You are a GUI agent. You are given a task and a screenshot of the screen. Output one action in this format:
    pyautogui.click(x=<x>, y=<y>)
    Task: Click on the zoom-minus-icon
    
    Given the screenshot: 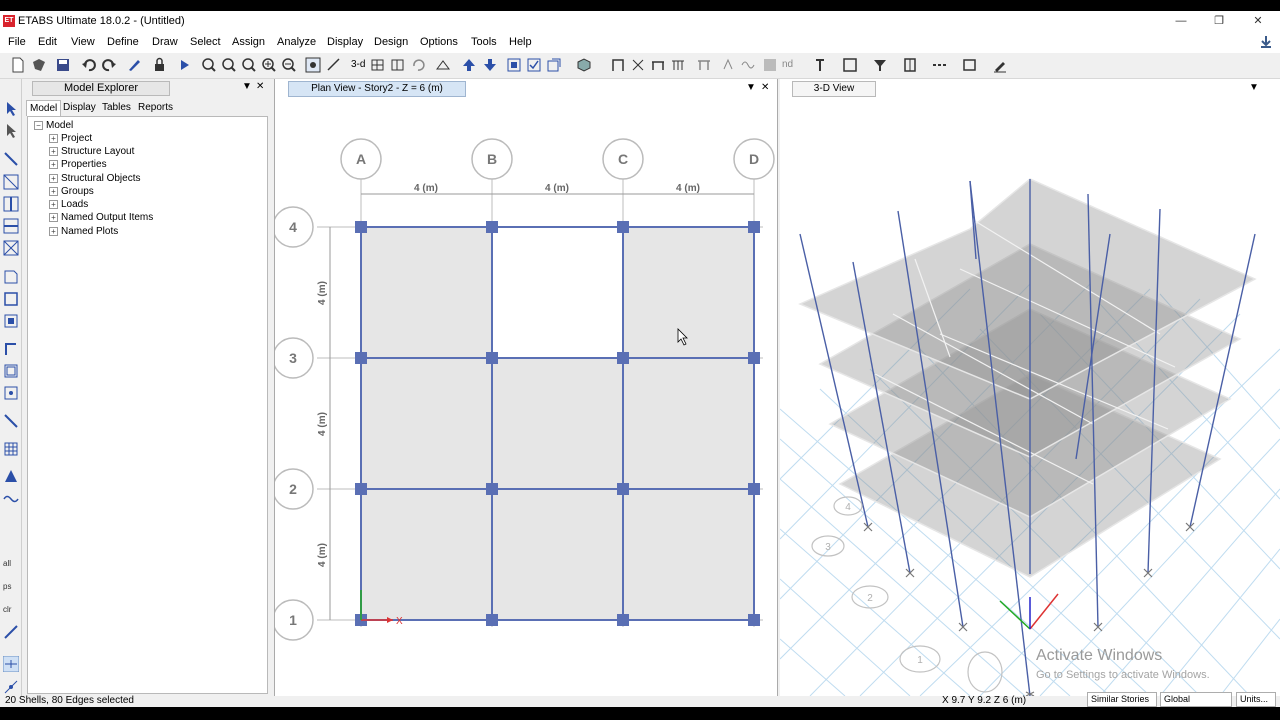 What is the action you would take?
    pyautogui.click(x=289, y=65)
    